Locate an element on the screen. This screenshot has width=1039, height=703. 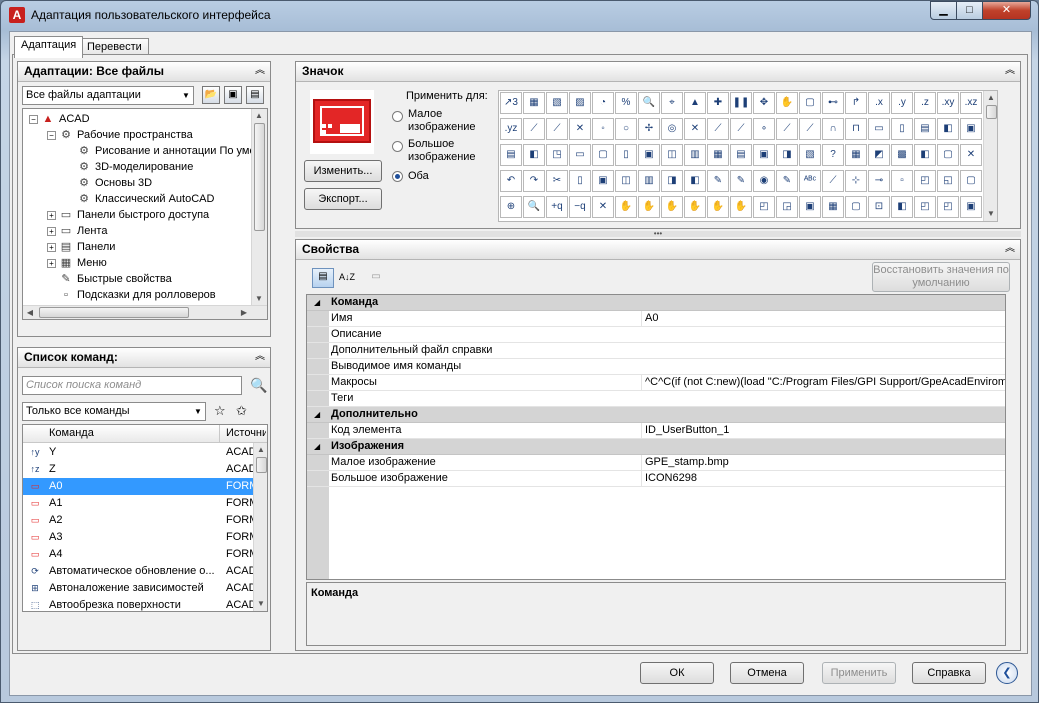
icon-library-item: ⊸ is located at coordinates (879, 181).